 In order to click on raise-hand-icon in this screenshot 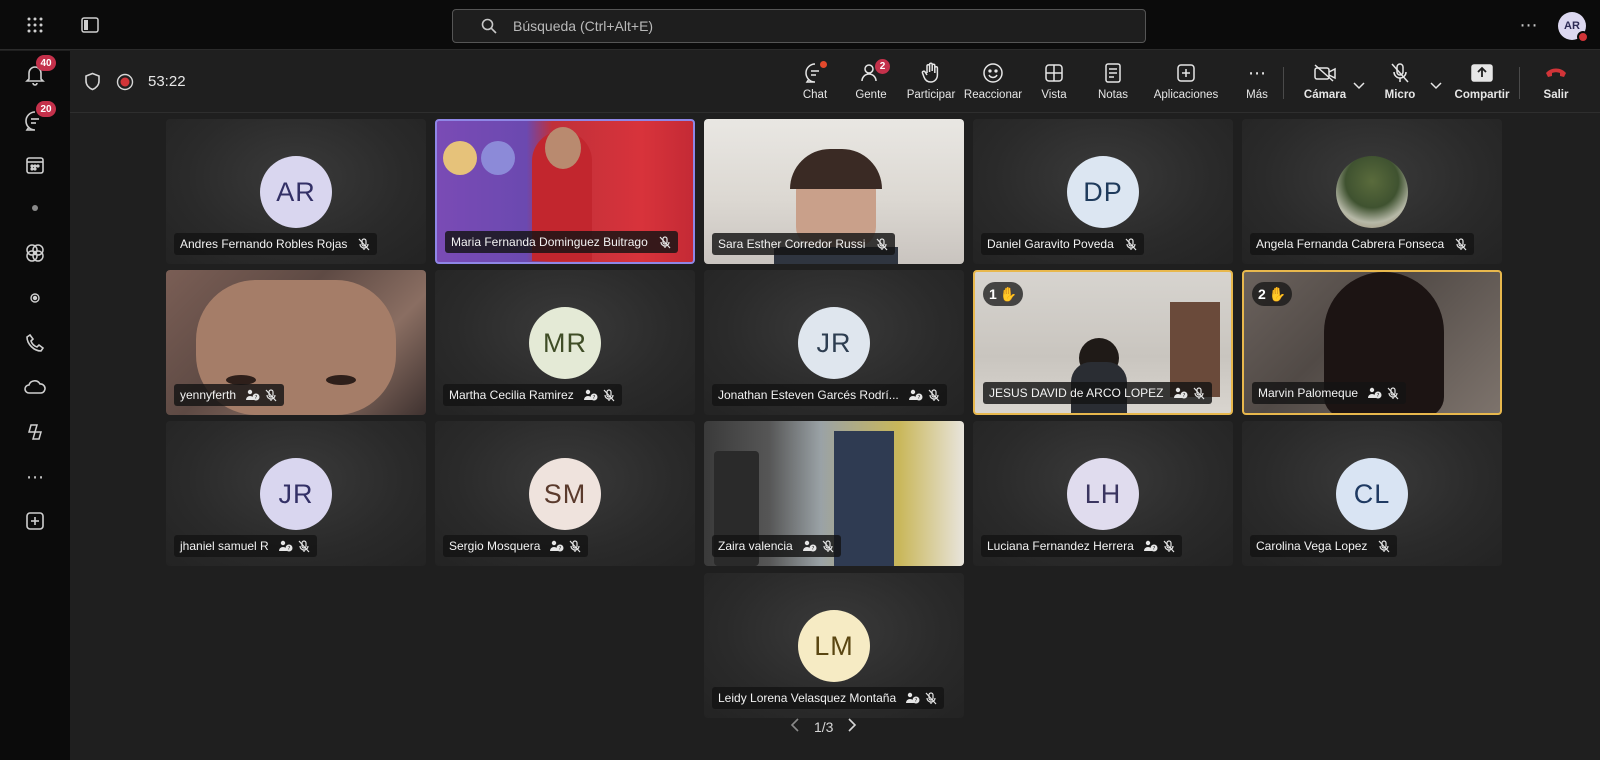, I will do `click(931, 73)`.